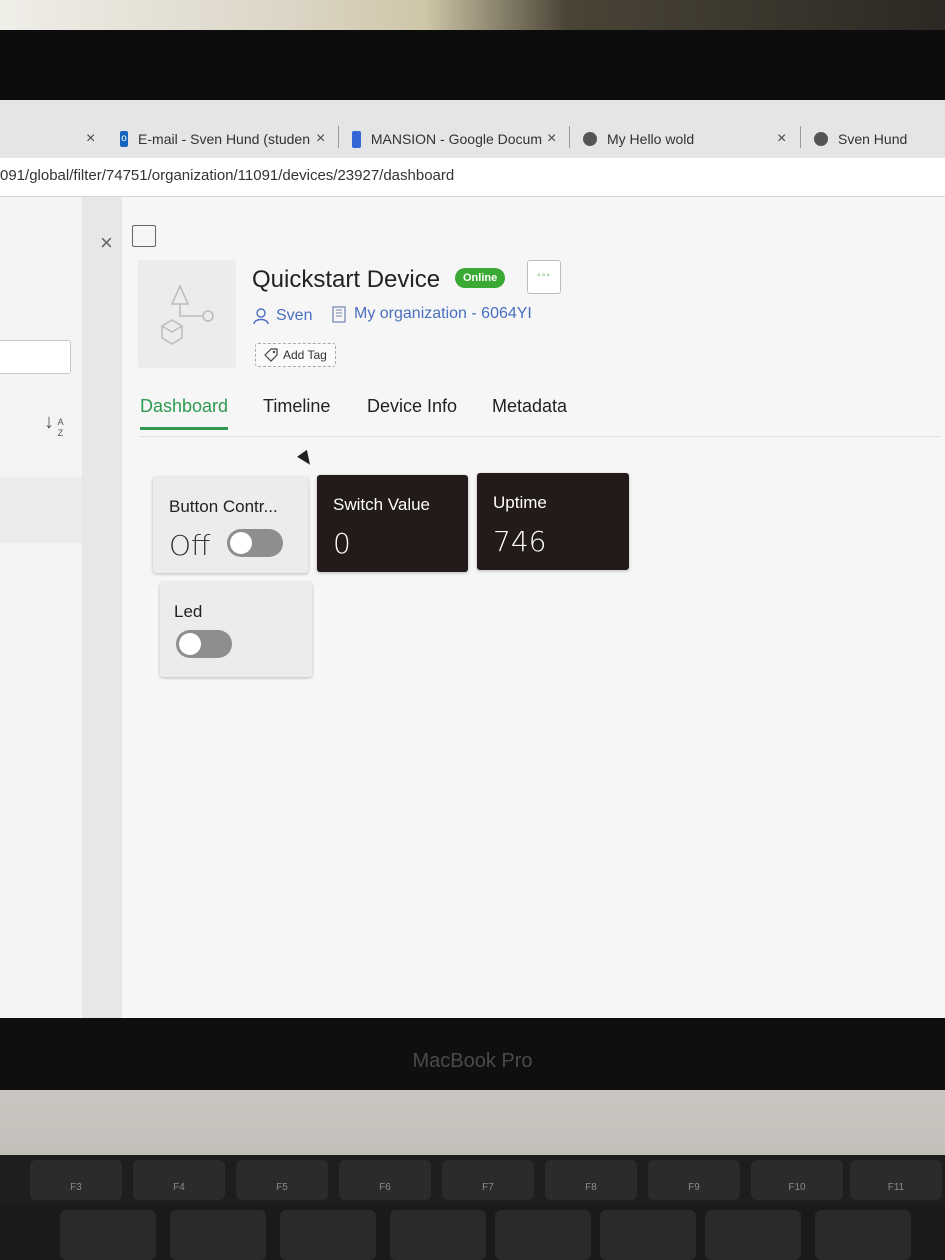 This screenshot has height=1260, width=945. What do you see at coordinates (184, 413) in the screenshot?
I see `tab-dashboard: Dashboard` at bounding box center [184, 413].